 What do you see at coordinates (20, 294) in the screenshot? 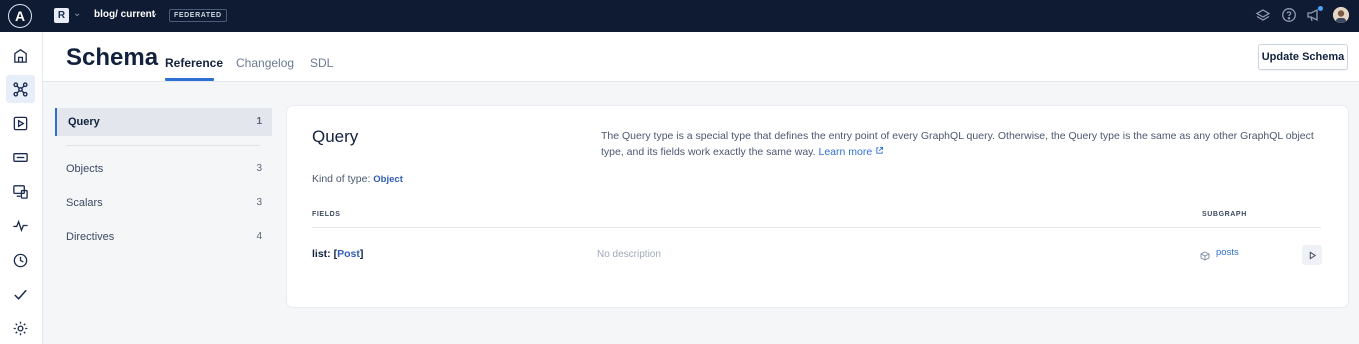
I see `launches-icon` at bounding box center [20, 294].